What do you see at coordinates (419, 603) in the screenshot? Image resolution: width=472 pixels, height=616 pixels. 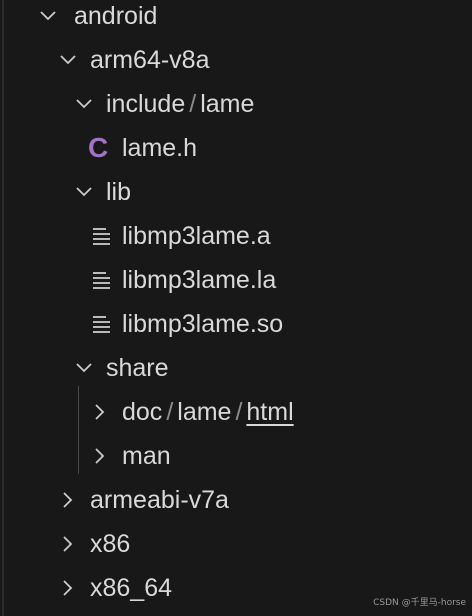 I see `watermark-text: CSDN @千里马-horse` at bounding box center [419, 603].